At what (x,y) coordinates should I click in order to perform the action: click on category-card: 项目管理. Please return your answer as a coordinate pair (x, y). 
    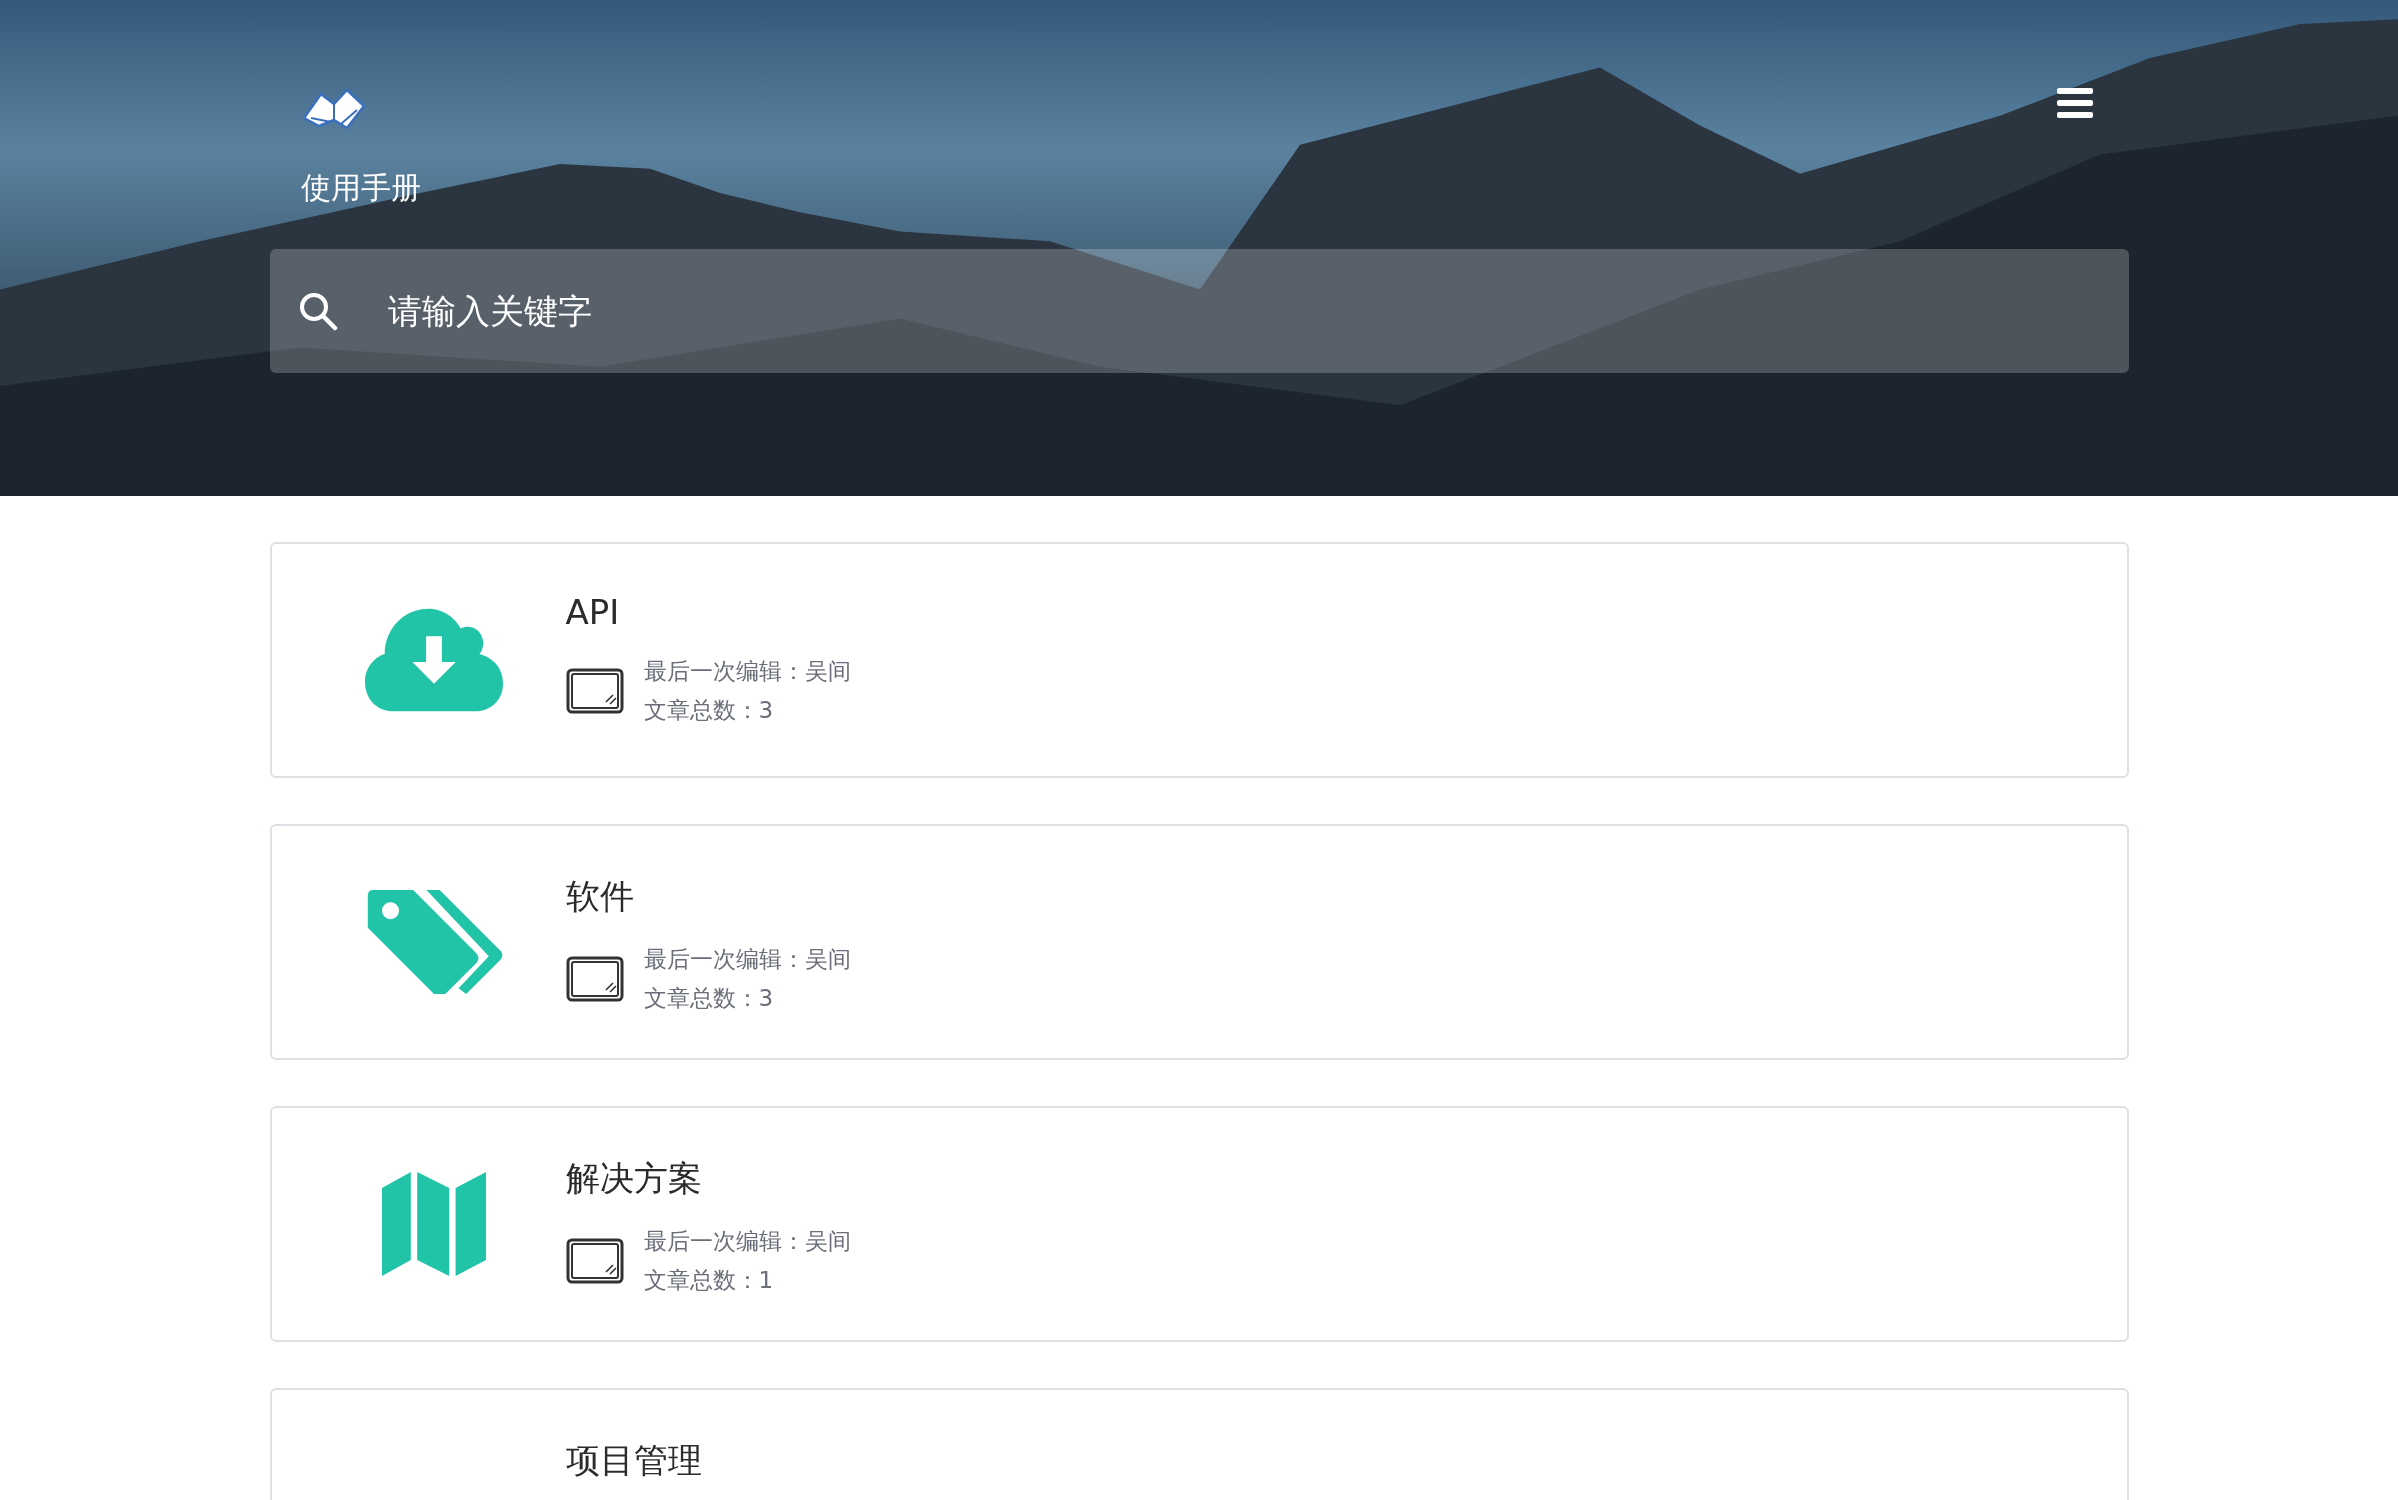
    Looking at the image, I should click on (1199, 1444).